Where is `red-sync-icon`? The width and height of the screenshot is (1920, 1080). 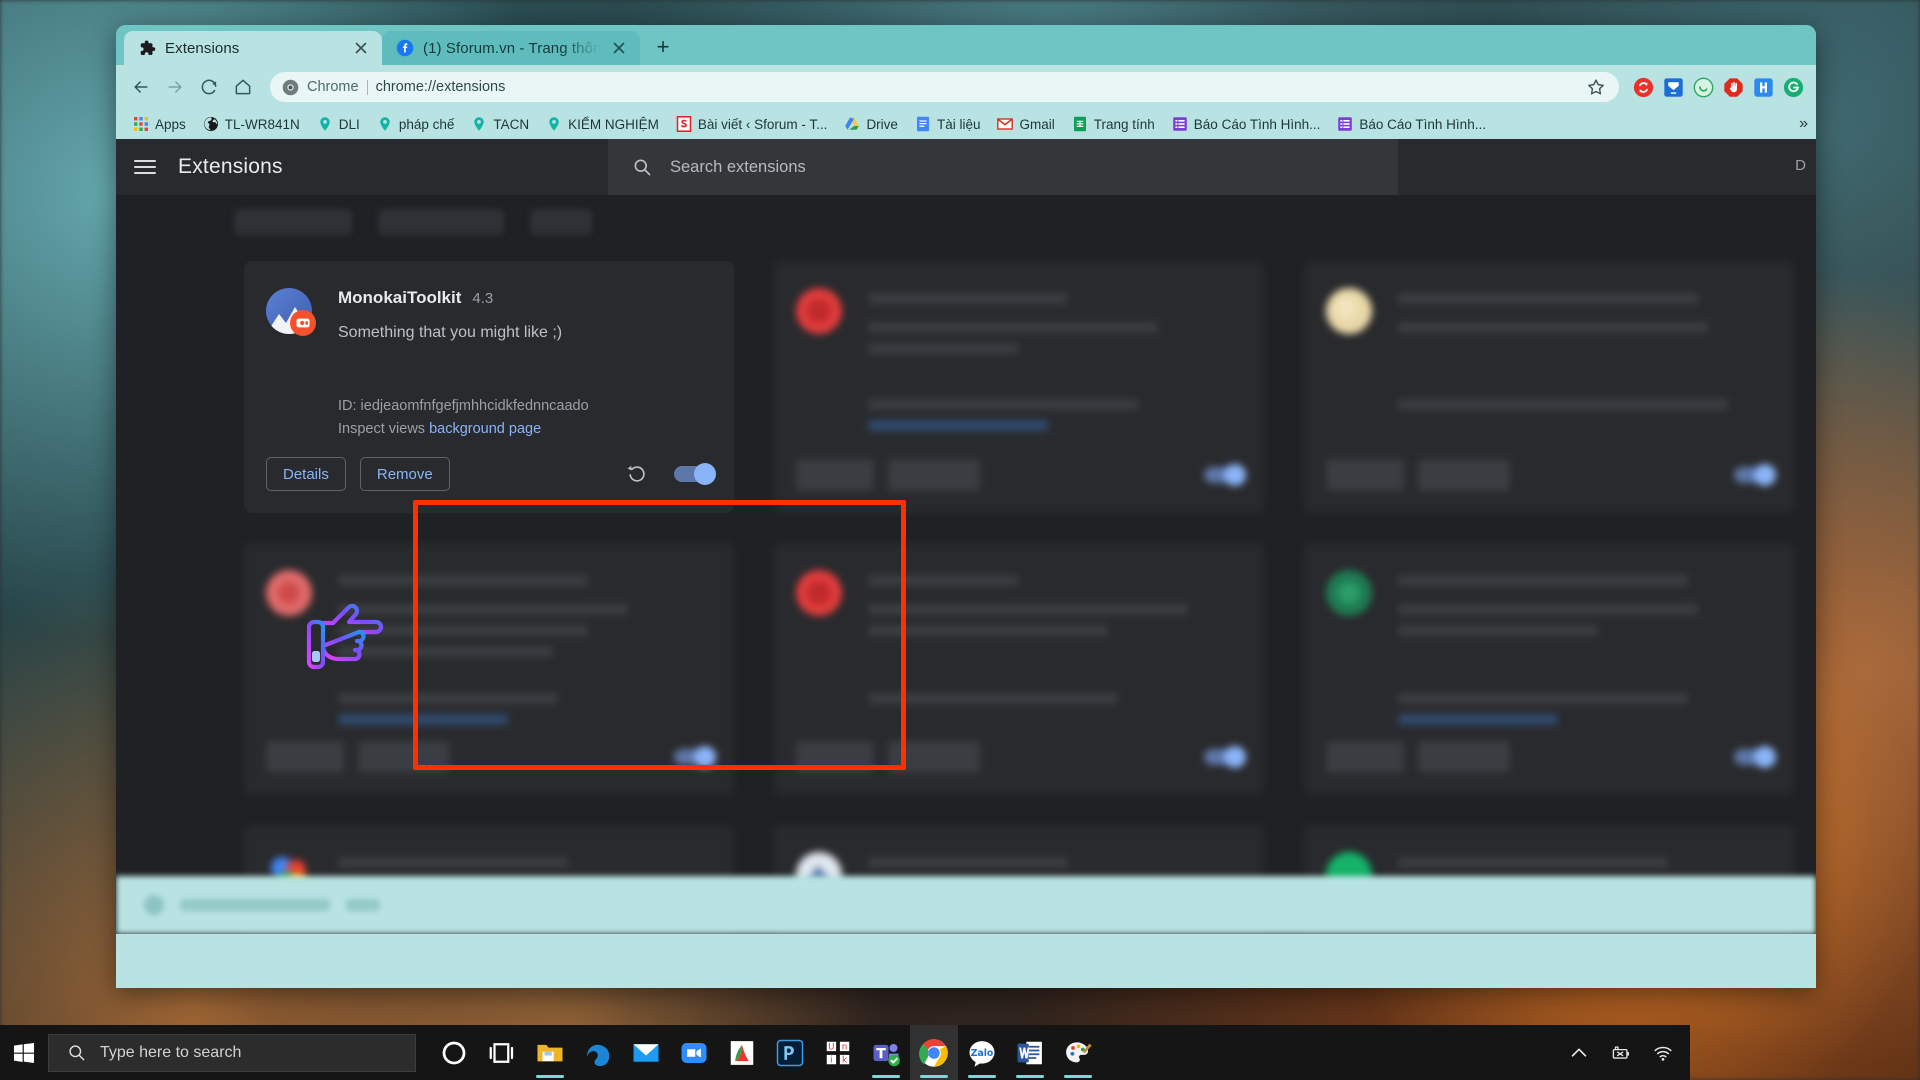 red-sync-icon is located at coordinates (1643, 87).